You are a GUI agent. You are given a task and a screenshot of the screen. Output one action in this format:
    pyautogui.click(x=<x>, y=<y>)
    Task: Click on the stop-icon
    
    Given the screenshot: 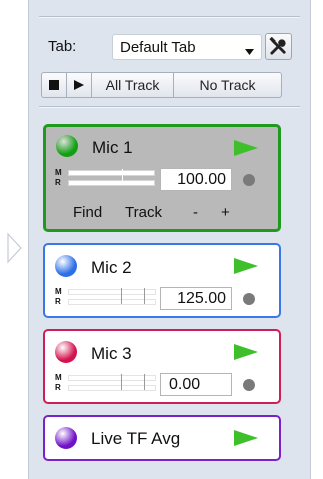 What is the action you would take?
    pyautogui.click(x=54, y=85)
    